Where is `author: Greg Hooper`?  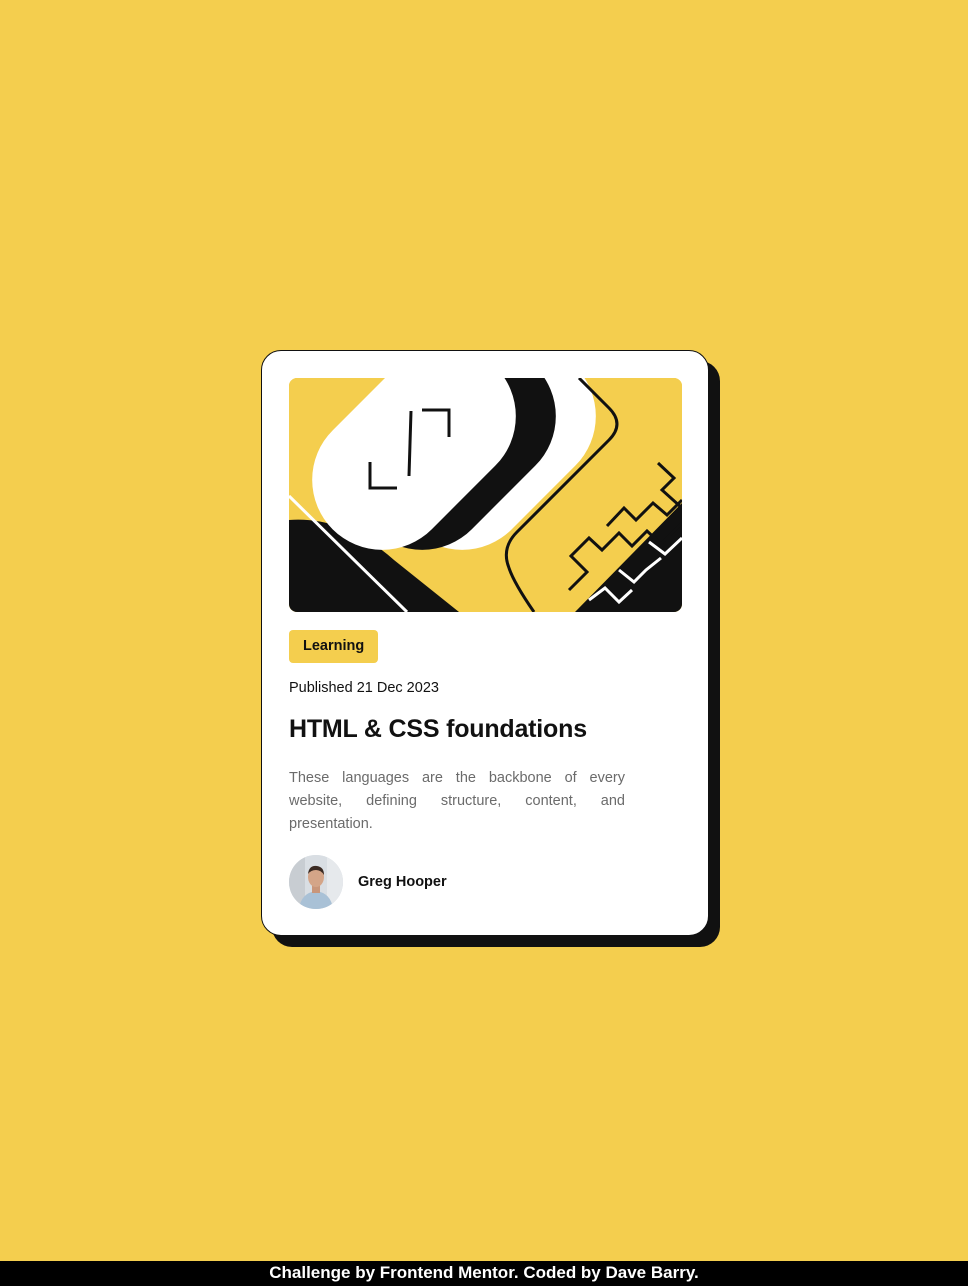 author: Greg Hooper is located at coordinates (368, 882).